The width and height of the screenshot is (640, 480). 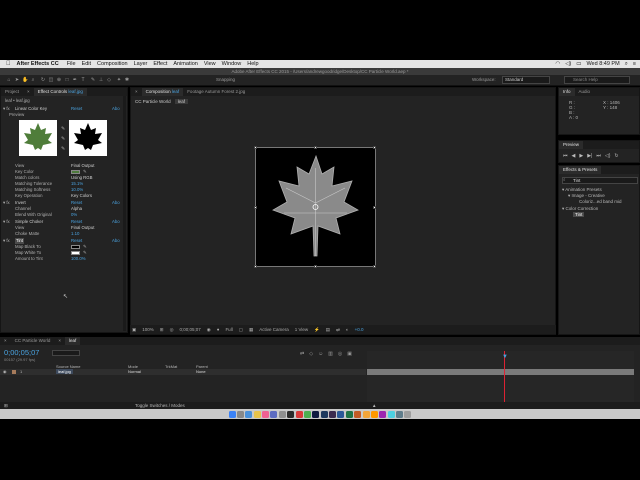 What do you see at coordinates (597, 80) in the screenshot?
I see `search-help-input: Search Help` at bounding box center [597, 80].